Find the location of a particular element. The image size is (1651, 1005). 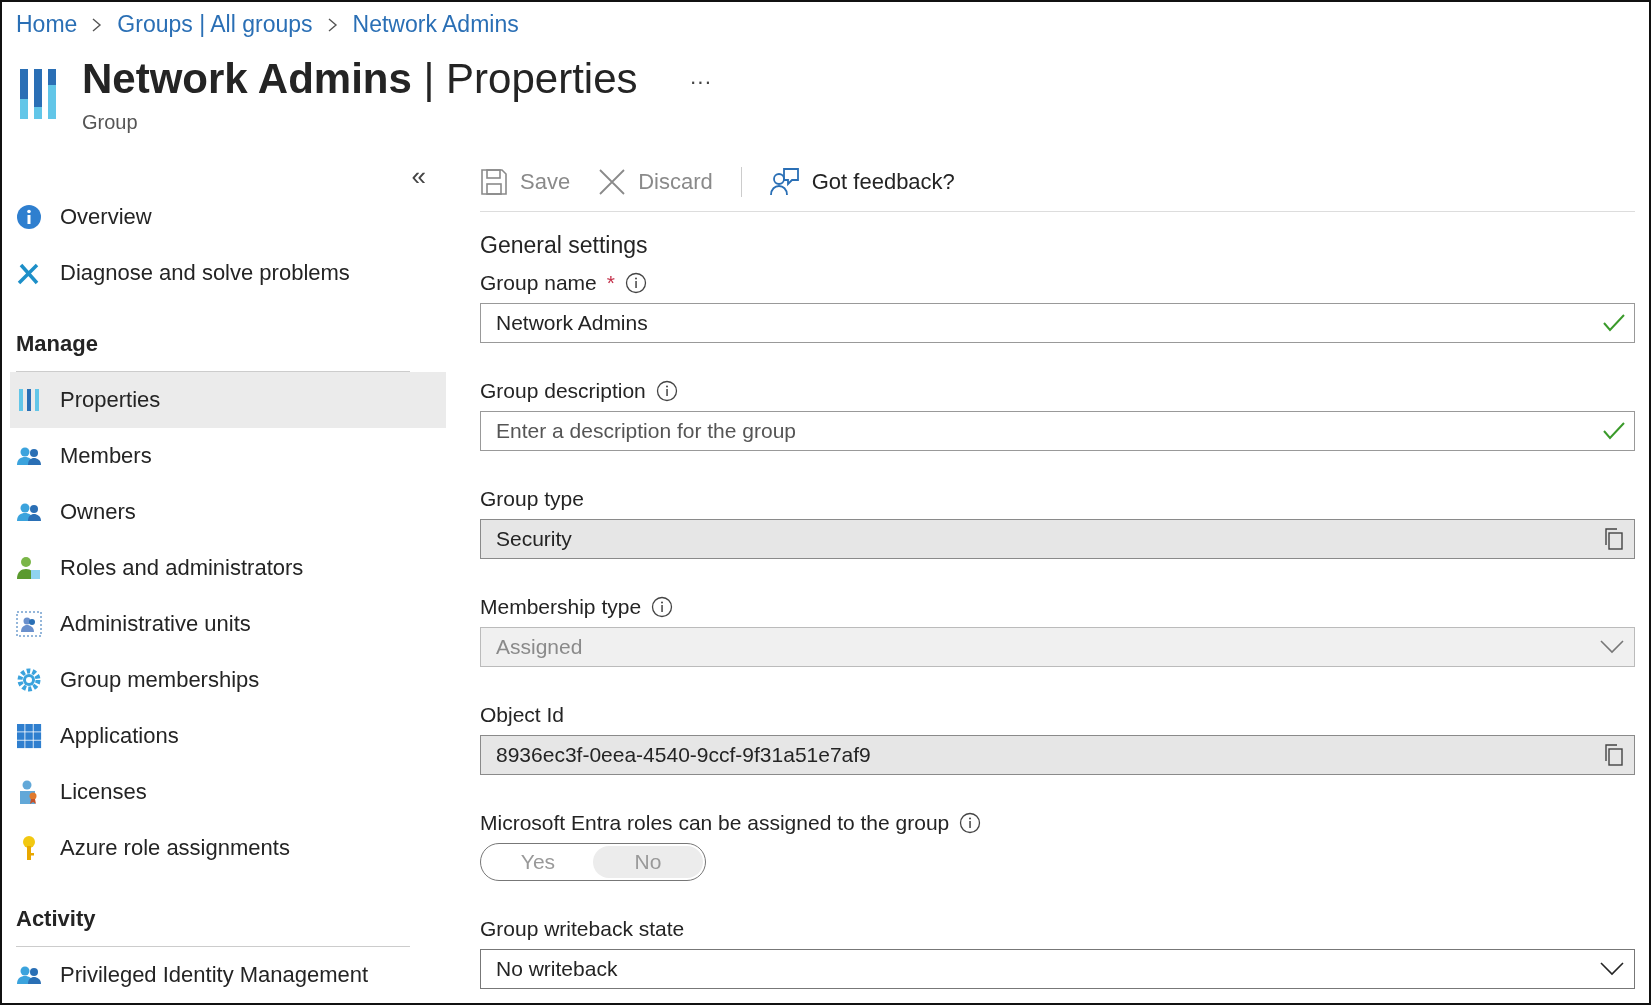

feedback-icon is located at coordinates (784, 182).